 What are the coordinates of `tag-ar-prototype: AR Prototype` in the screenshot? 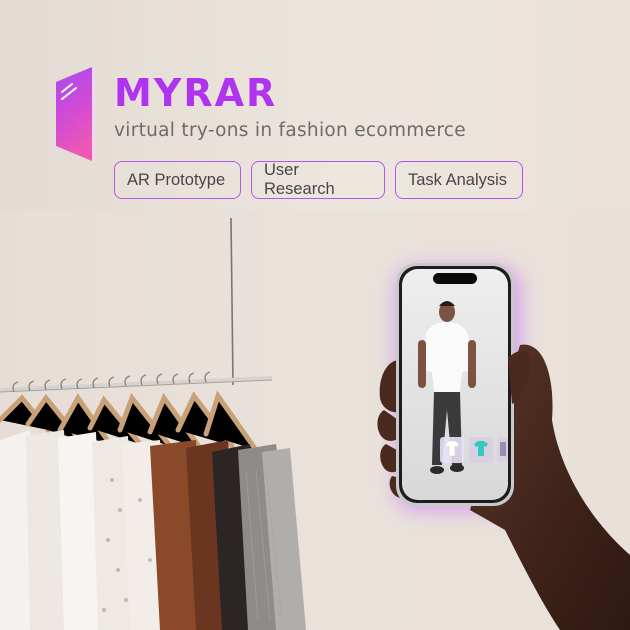 It's located at (177, 180).